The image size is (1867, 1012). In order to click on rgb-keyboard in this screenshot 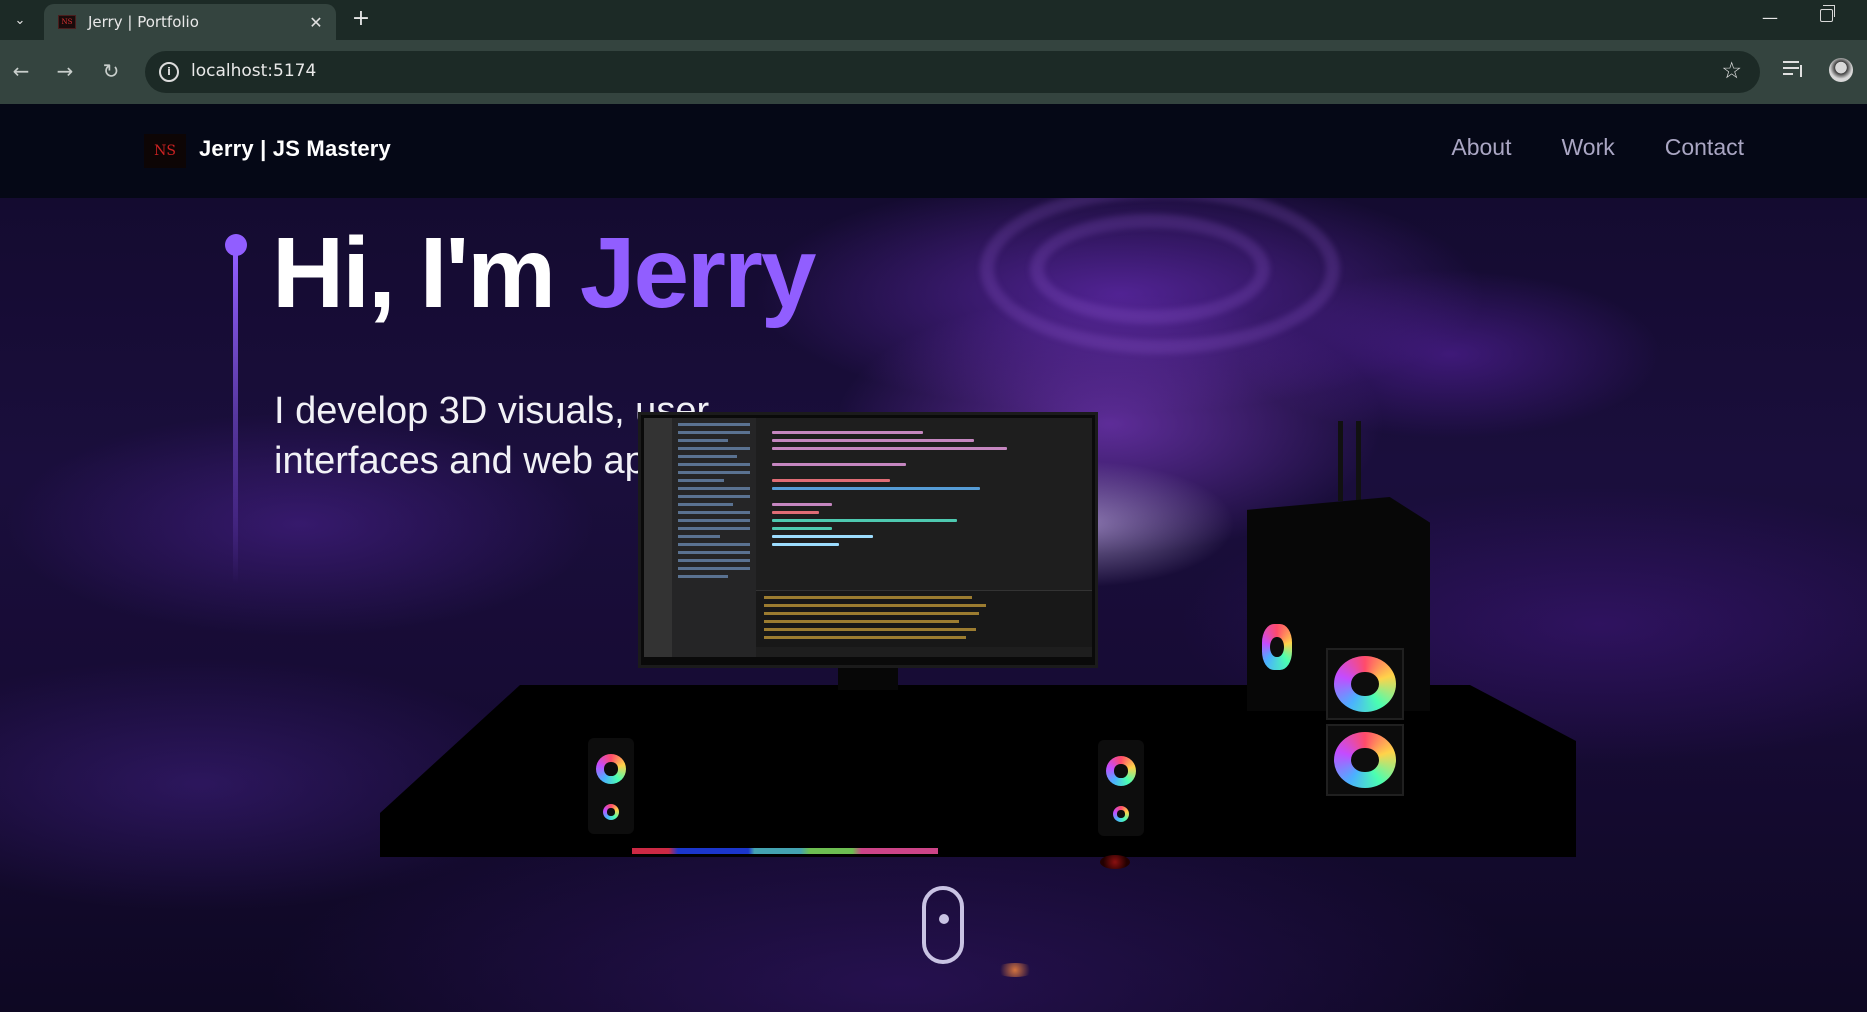, I will do `click(785, 851)`.